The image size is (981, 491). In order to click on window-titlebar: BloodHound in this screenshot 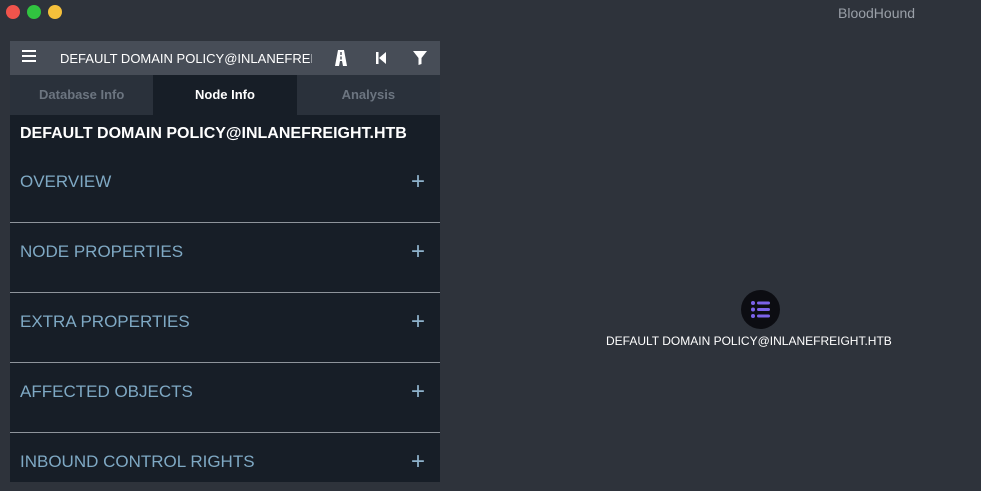, I will do `click(490, 12)`.